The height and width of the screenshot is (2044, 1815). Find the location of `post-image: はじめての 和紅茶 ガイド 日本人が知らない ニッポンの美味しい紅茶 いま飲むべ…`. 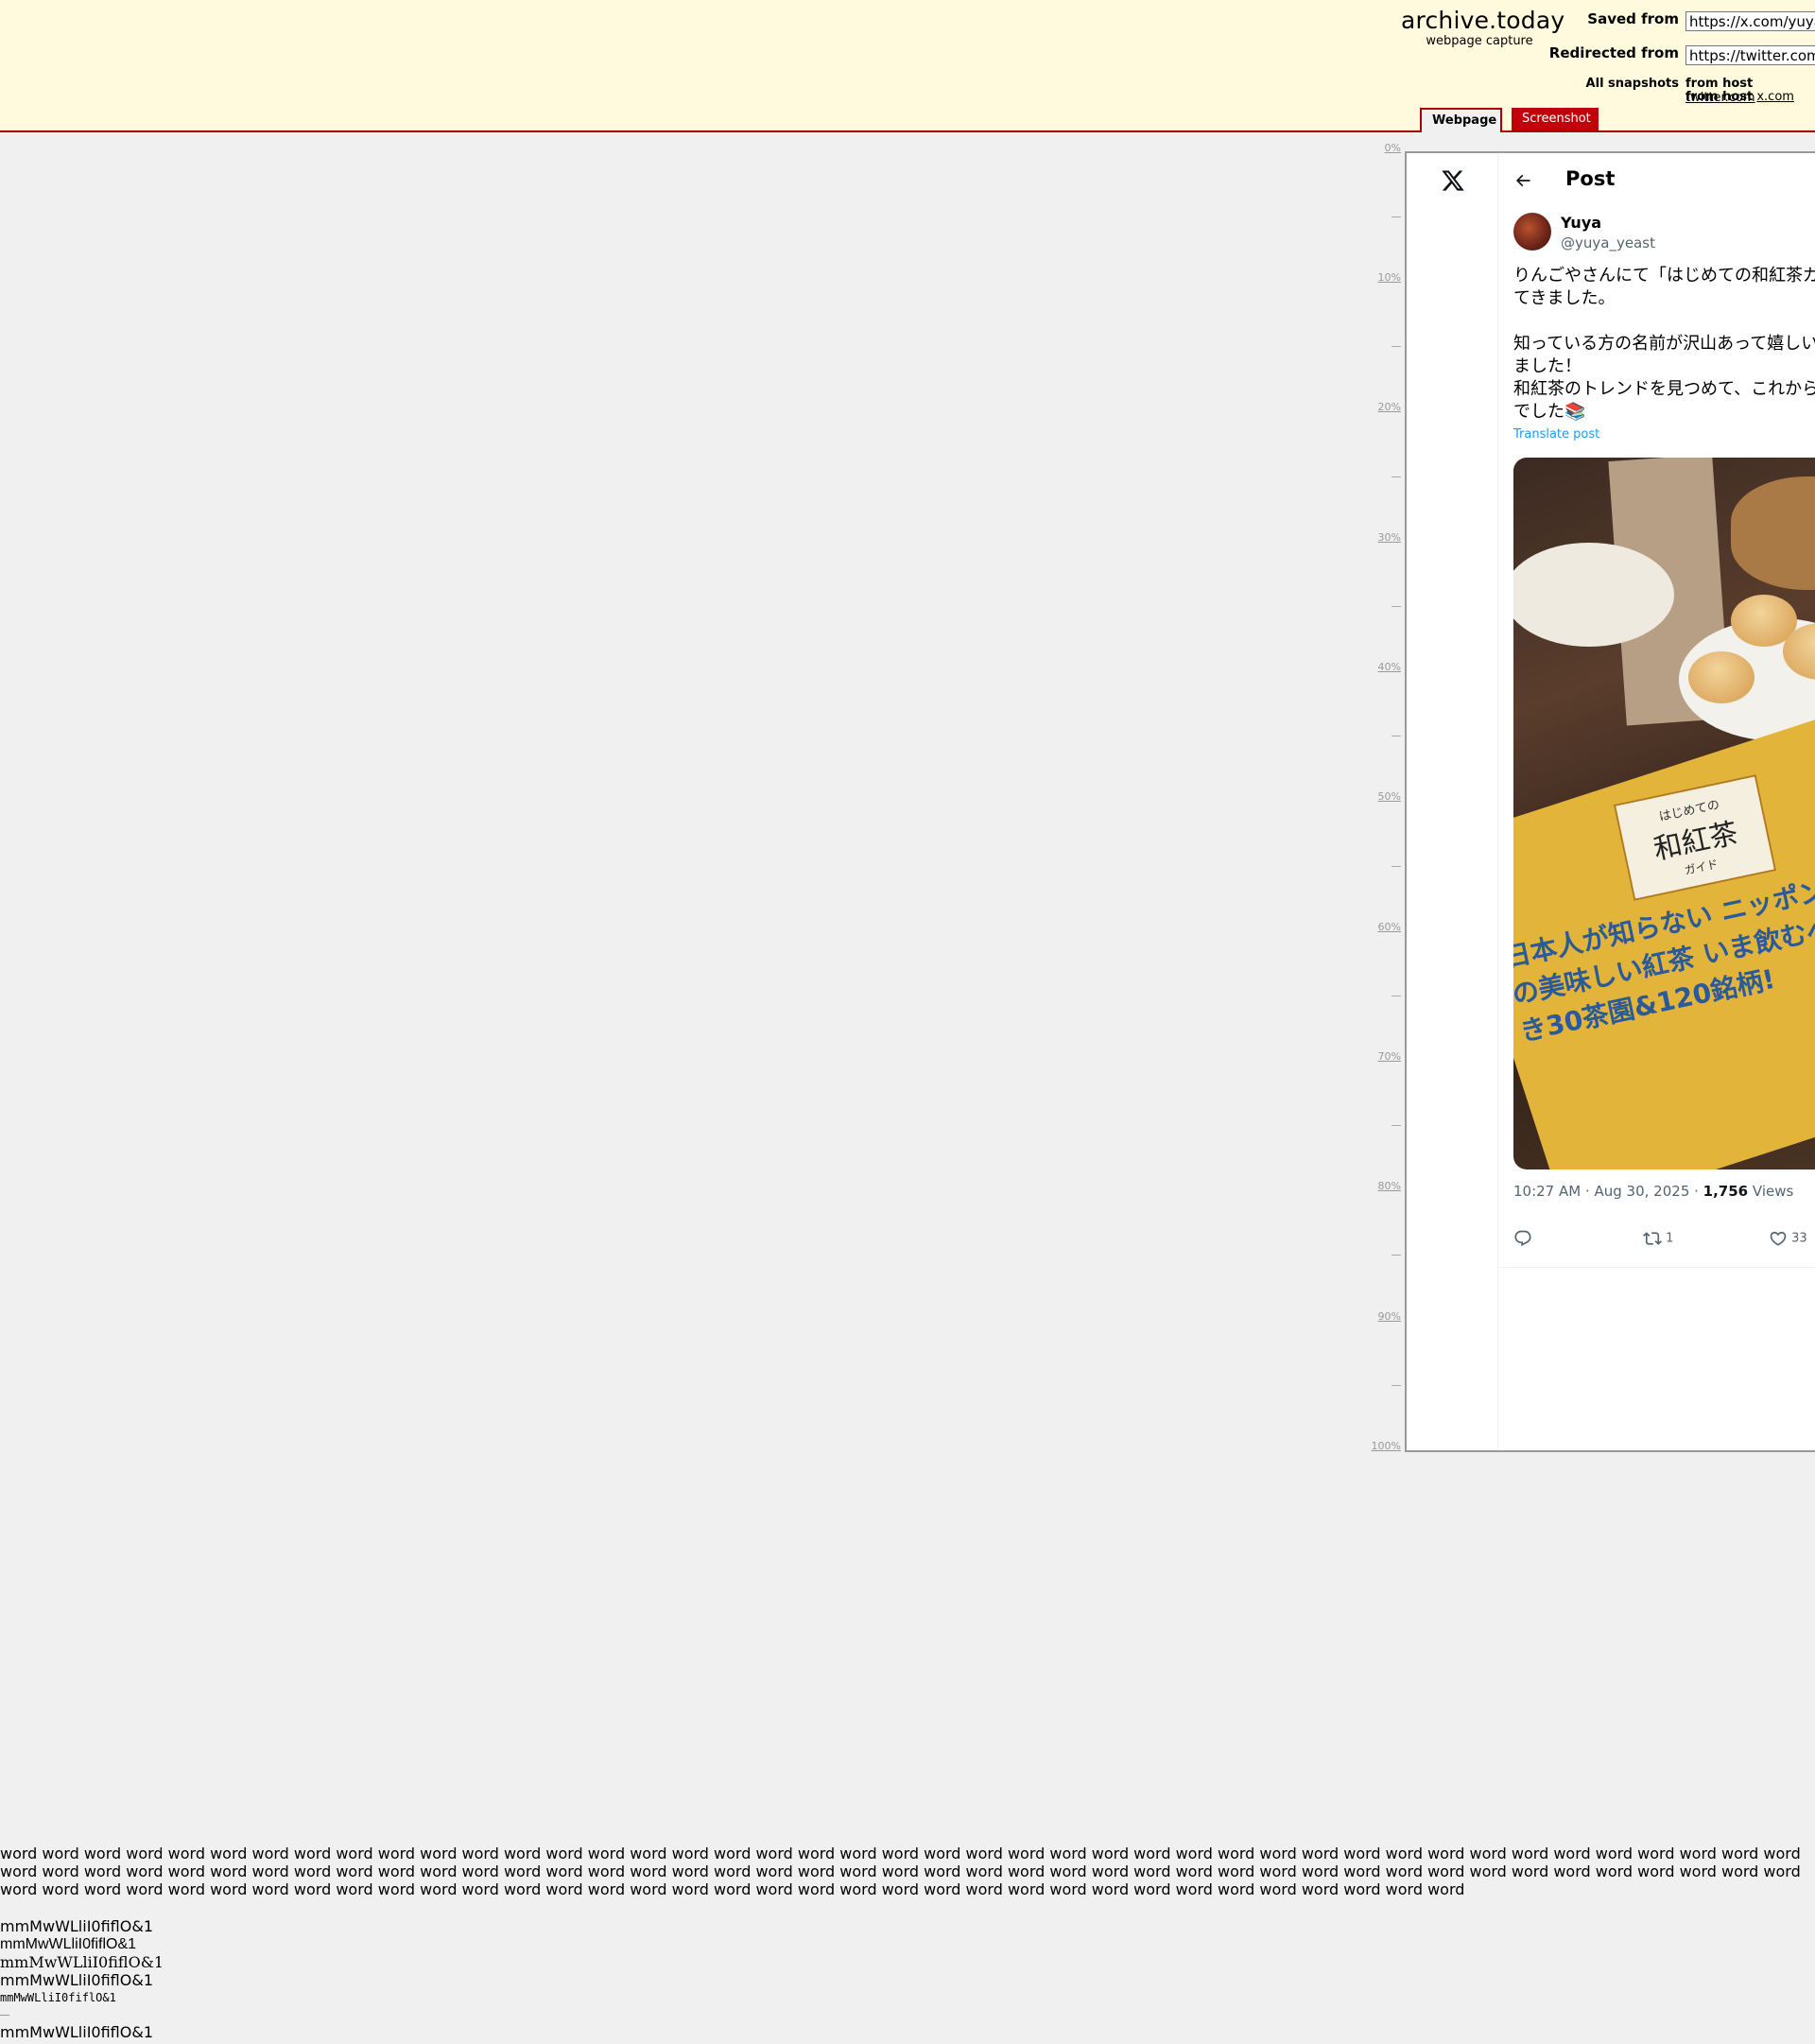

post-image: はじめての 和紅茶 ガイド 日本人が知らない ニッポンの美味しい紅茶 いま飲むべ… is located at coordinates (1664, 813).